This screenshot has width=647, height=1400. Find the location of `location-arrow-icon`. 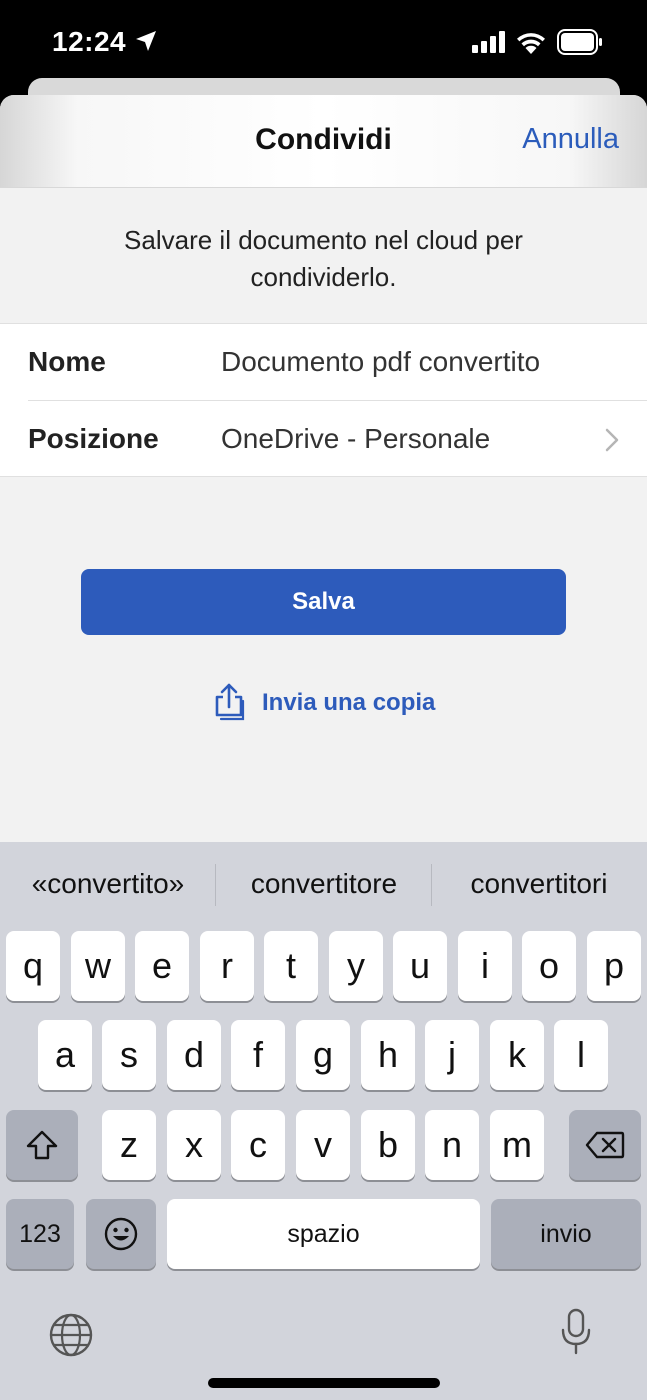

location-arrow-icon is located at coordinates (146, 41).